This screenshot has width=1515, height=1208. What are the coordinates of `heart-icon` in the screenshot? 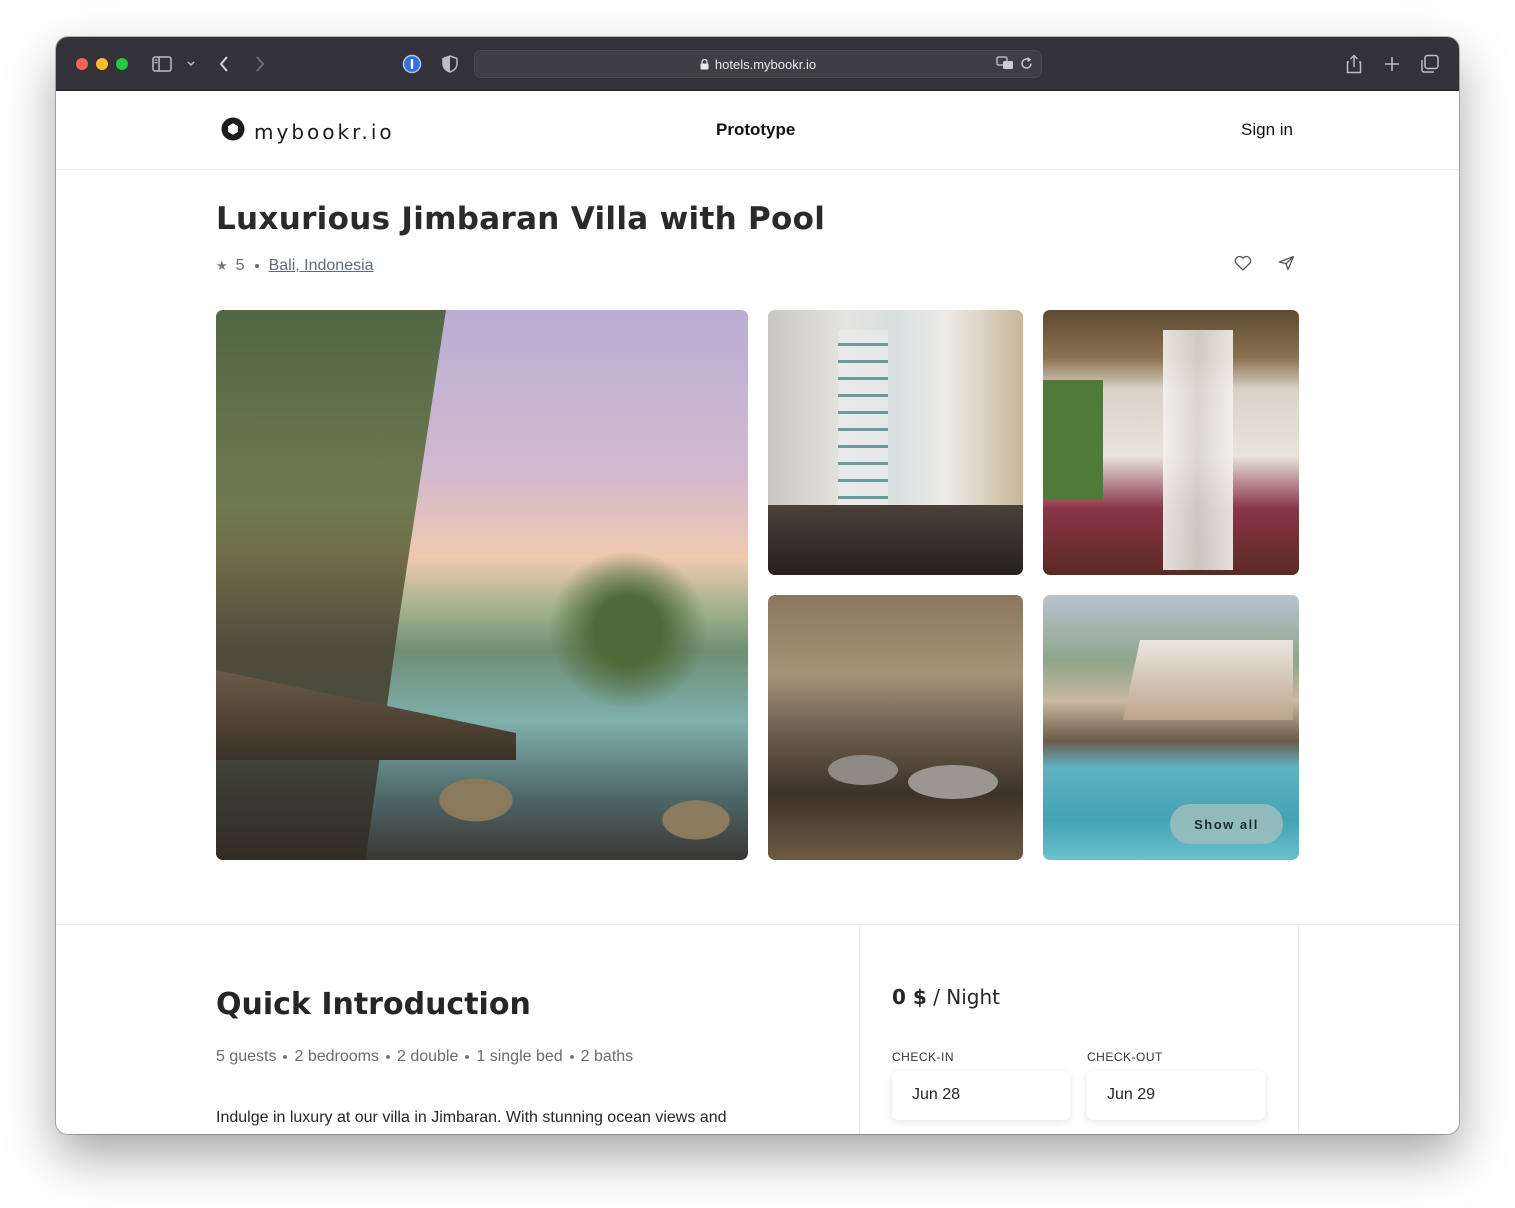 It's located at (1243, 265).